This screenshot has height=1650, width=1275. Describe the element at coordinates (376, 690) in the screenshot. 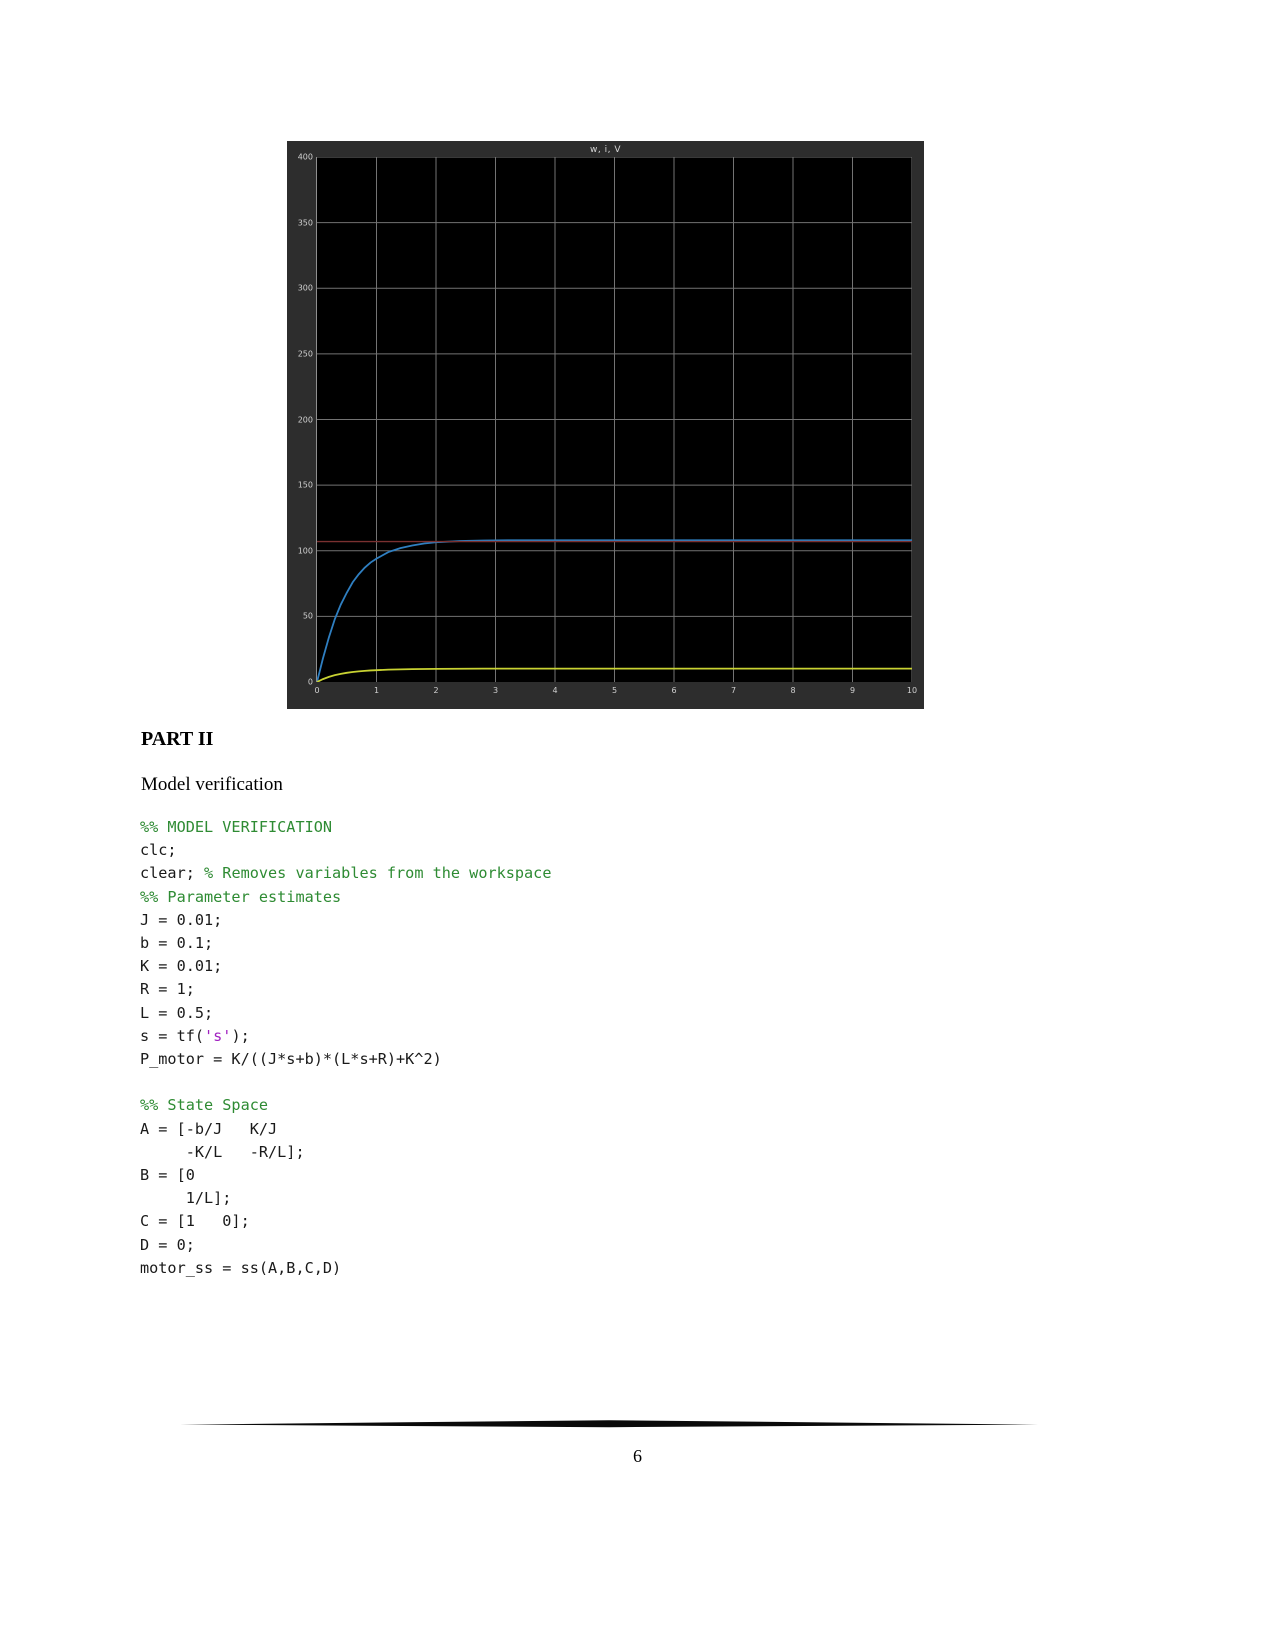

I see `x-axis-tick-label: 1` at that location.